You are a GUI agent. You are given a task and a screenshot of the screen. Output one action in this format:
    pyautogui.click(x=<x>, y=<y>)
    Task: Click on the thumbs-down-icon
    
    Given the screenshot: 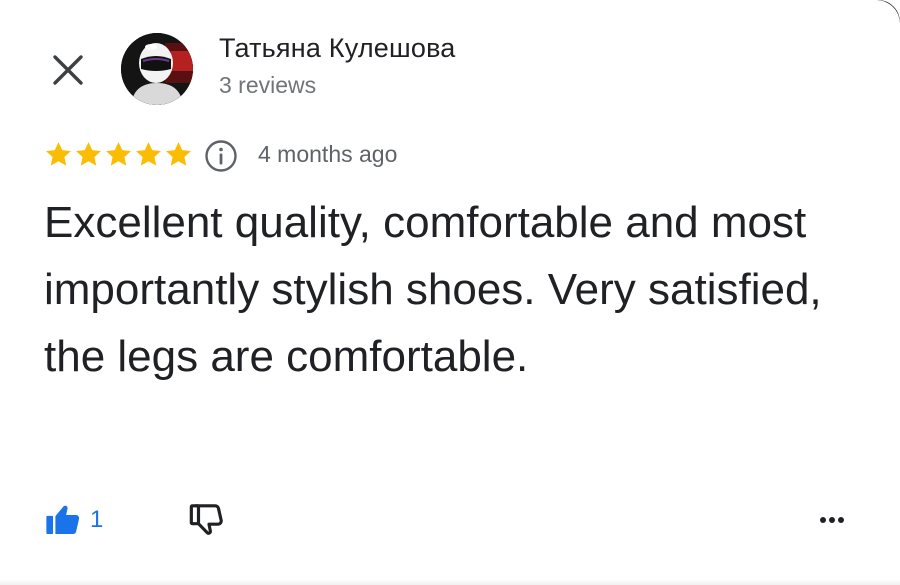 What is the action you would take?
    pyautogui.click(x=206, y=519)
    